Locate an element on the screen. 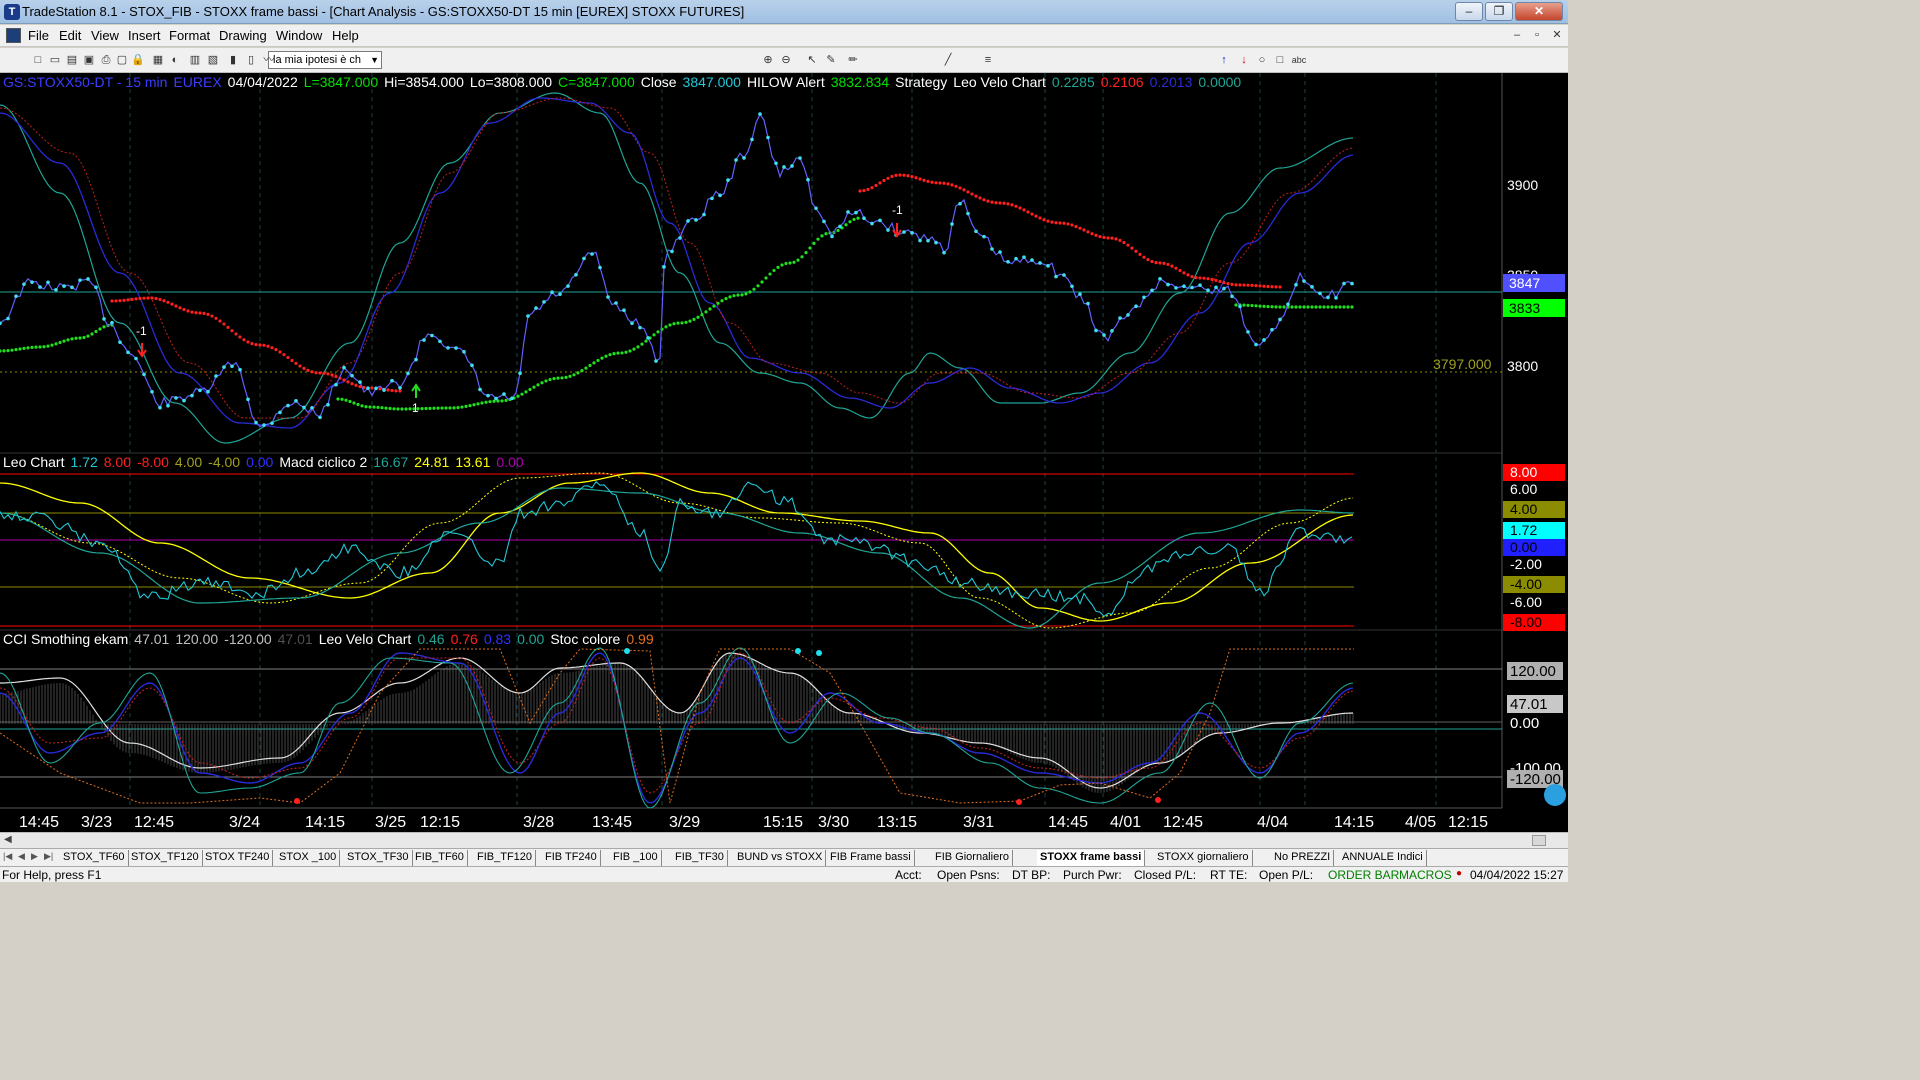 The width and height of the screenshot is (1920, 1080). lock-icon: 🔒 is located at coordinates (138, 60).